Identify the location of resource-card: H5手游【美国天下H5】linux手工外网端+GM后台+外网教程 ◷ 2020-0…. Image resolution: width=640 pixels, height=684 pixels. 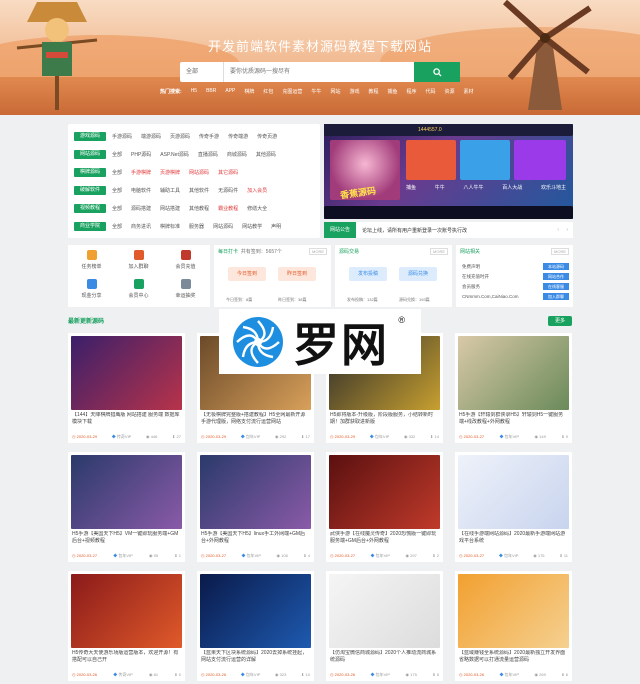
(255, 507).